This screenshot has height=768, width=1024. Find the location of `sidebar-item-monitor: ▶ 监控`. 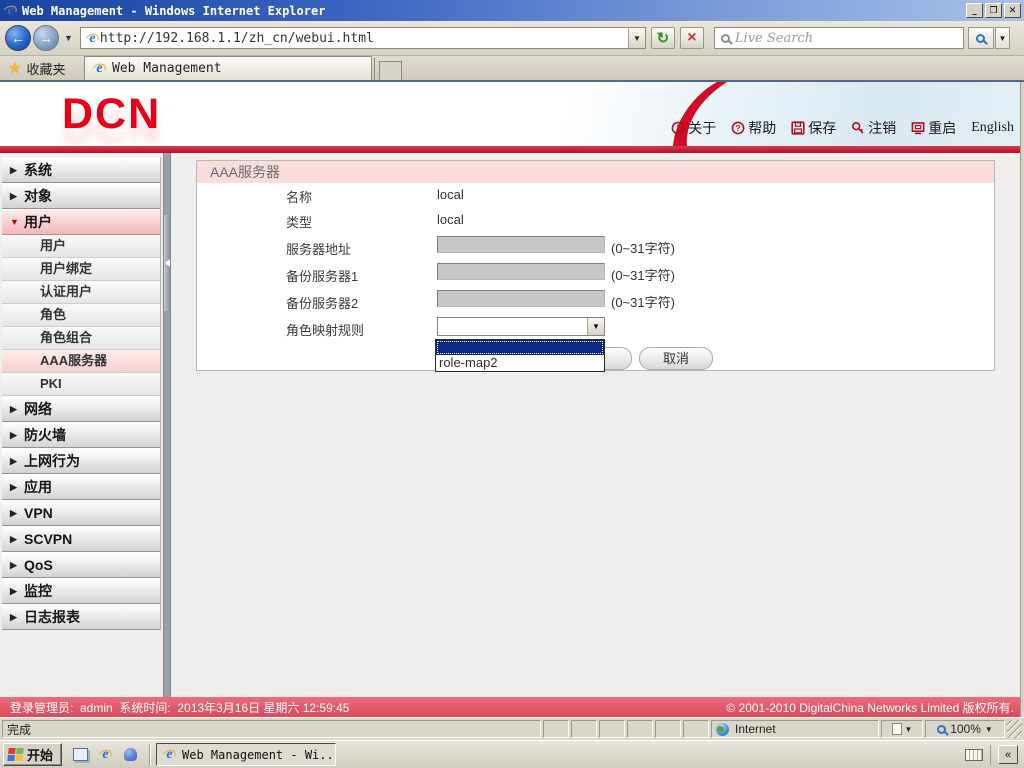

sidebar-item-monitor: ▶ 监控 is located at coordinates (81, 591).